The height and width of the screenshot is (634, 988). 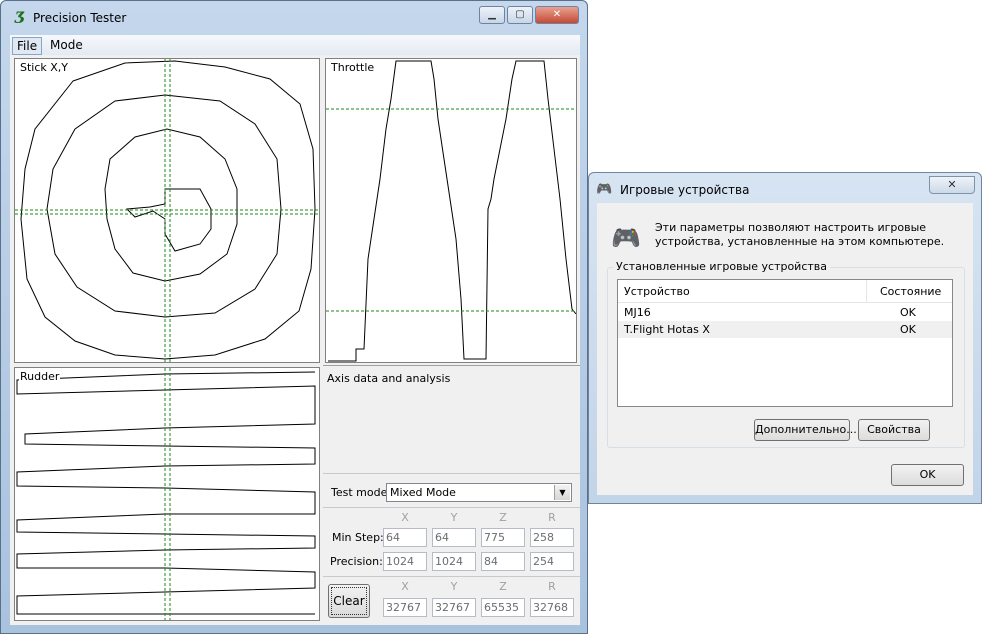 I want to click on throttle-trace-svg, so click(x=451, y=211).